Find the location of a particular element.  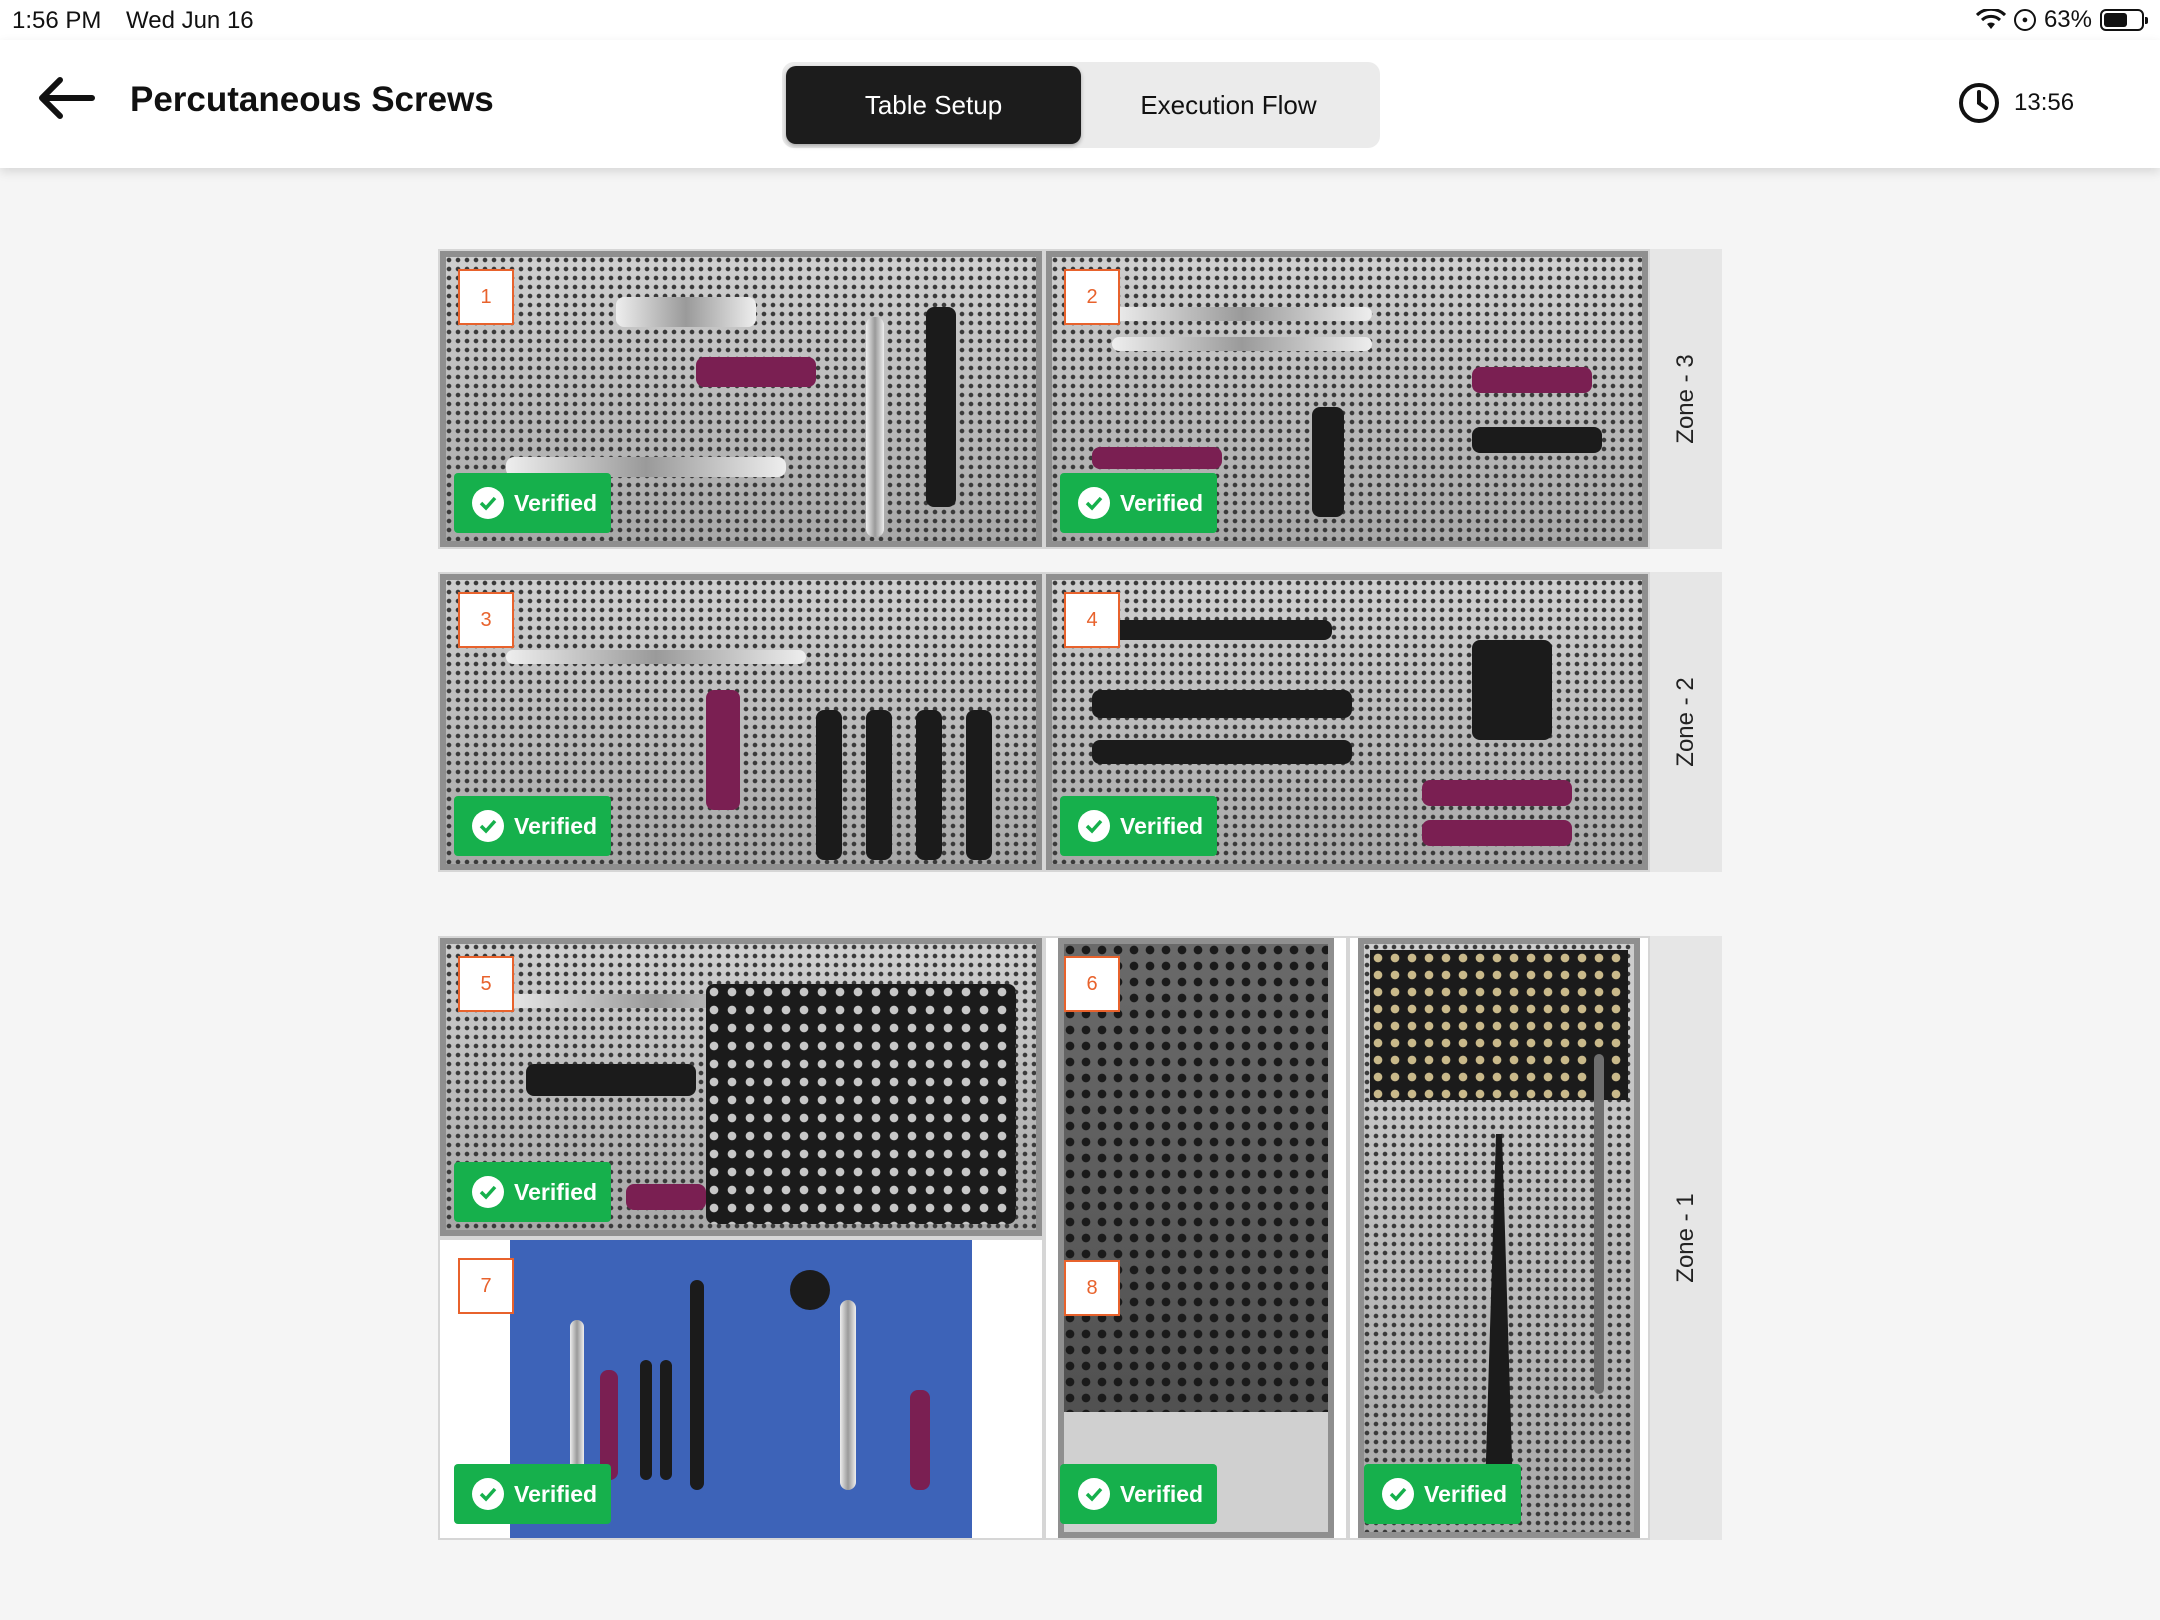

timer: 13:56 is located at coordinates (2016, 103).